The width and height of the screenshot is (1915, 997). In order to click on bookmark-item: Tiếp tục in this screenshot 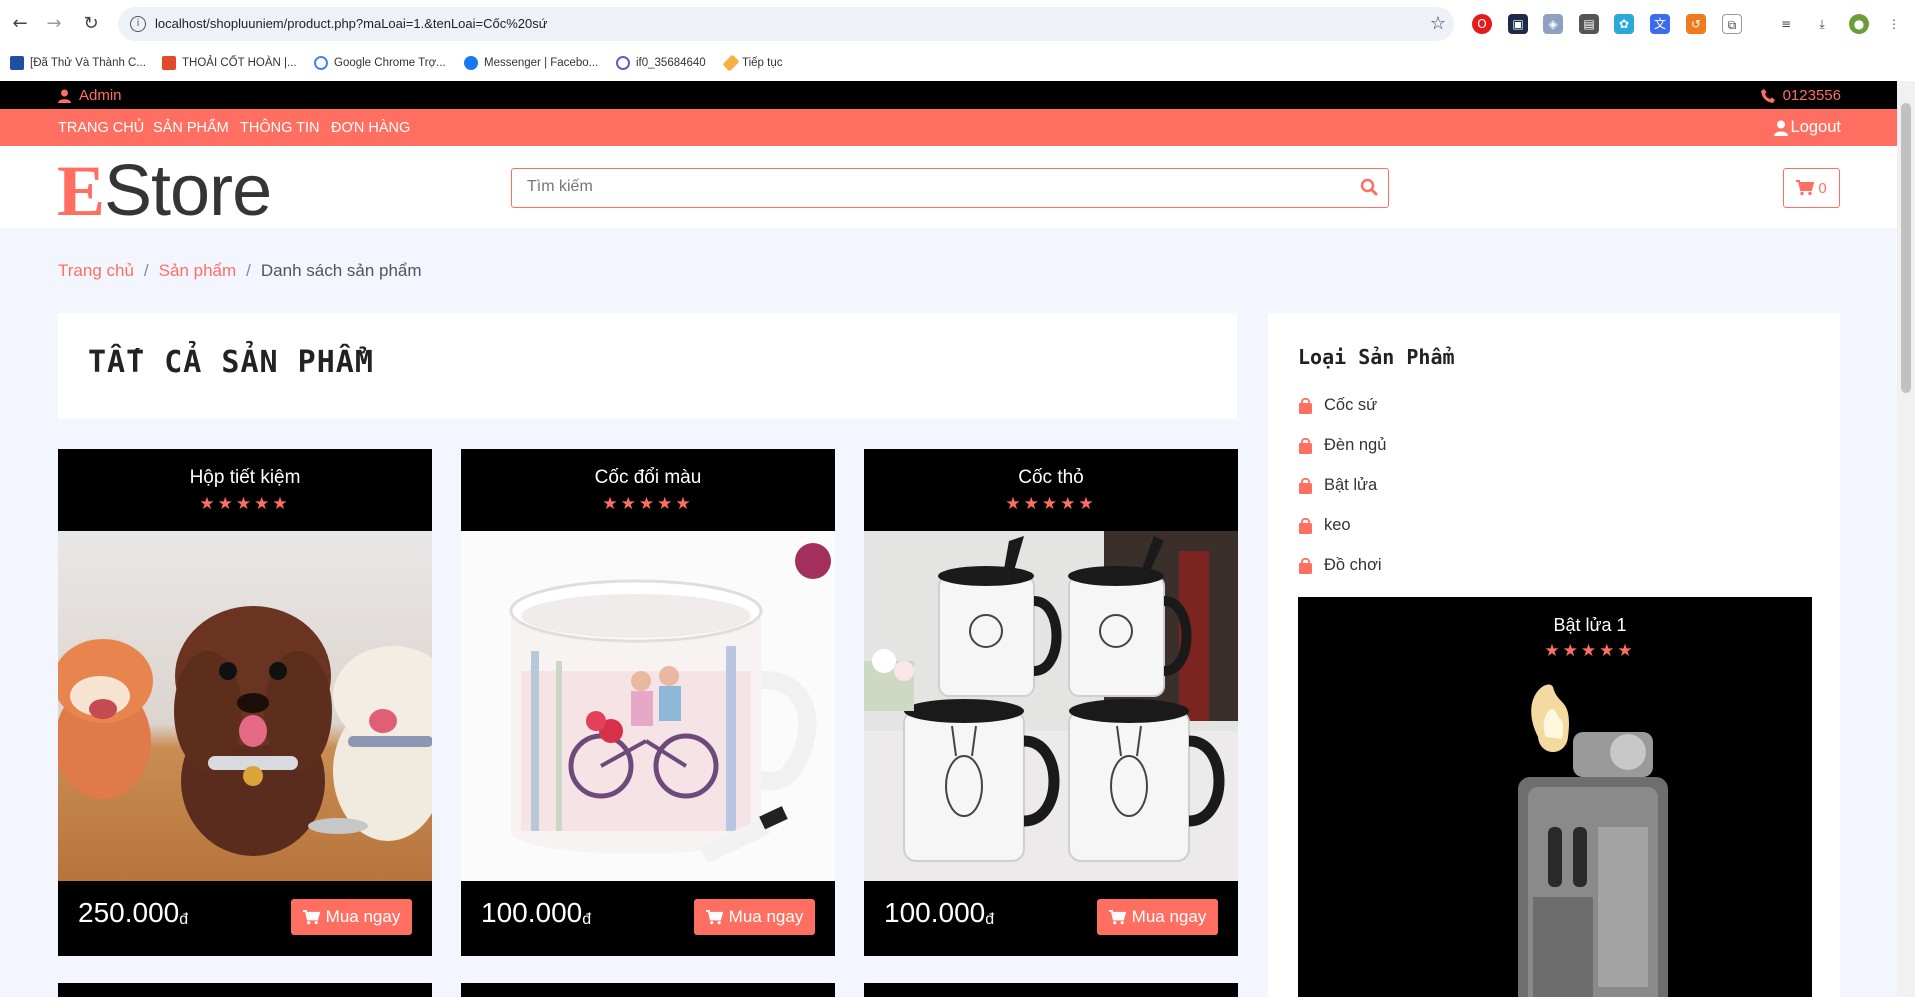, I will do `click(752, 63)`.